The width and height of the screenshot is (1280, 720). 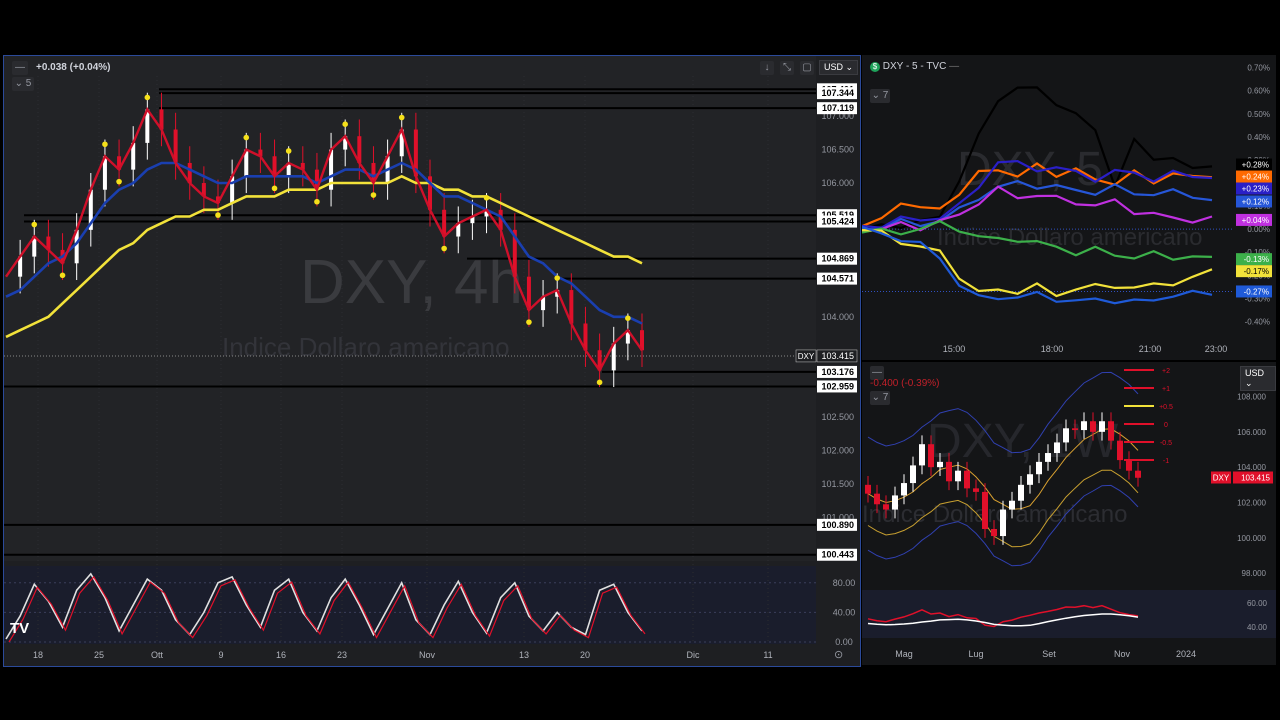 What do you see at coordinates (837, 259) in the screenshot?
I see `level-tag: 104.869` at bounding box center [837, 259].